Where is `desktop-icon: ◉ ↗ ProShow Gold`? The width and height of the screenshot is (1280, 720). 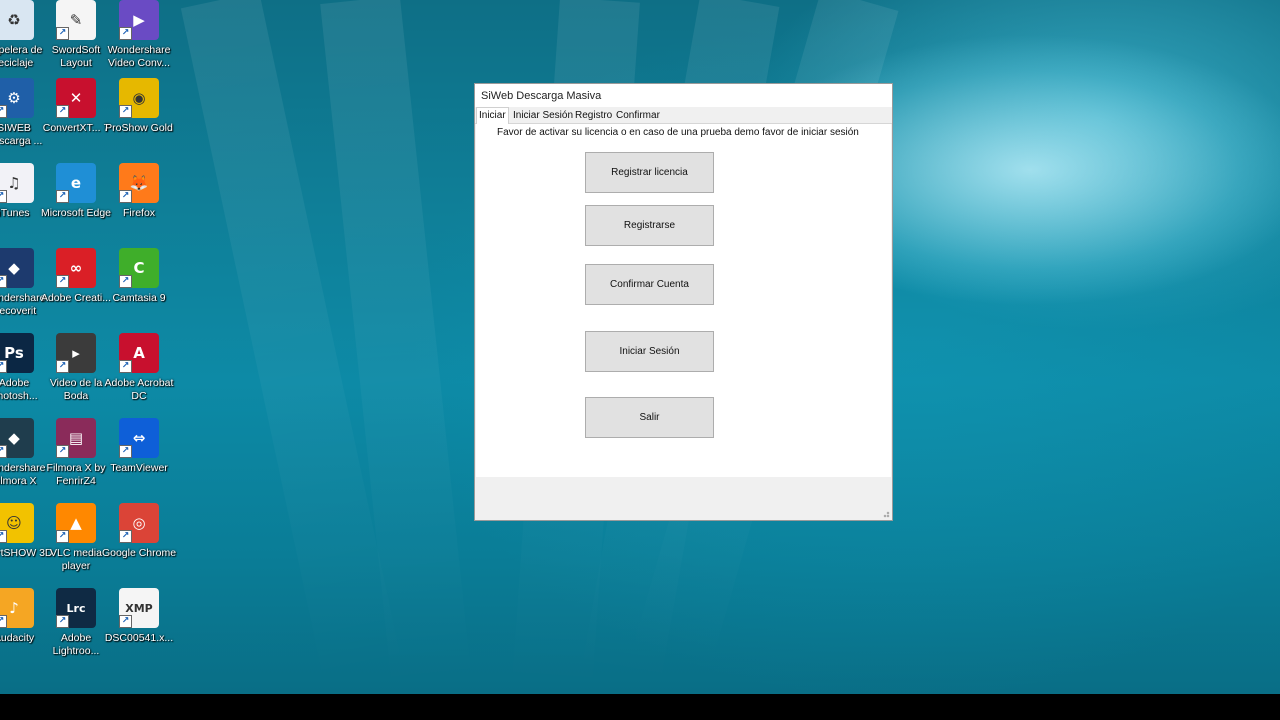
desktop-icon: ◉ ↗ ProShow Gold is located at coordinates (139, 106).